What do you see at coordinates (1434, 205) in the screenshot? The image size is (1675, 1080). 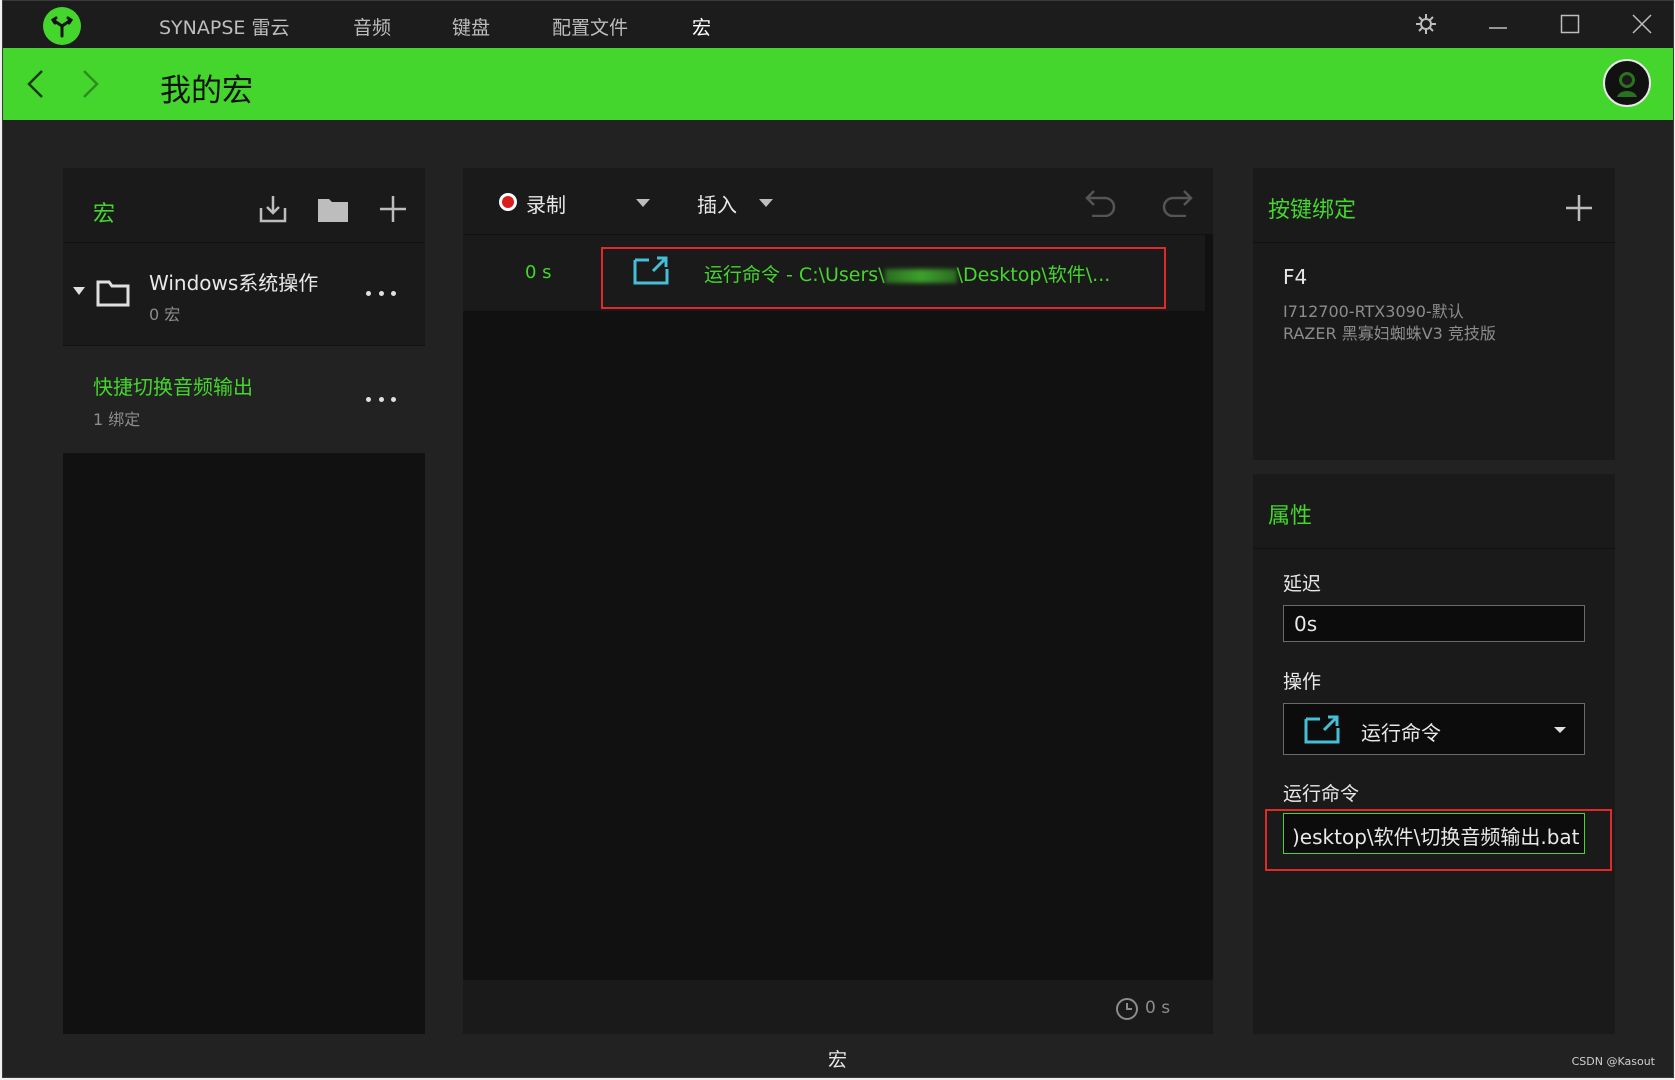 I see `bindings-header: 按键绑定` at bounding box center [1434, 205].